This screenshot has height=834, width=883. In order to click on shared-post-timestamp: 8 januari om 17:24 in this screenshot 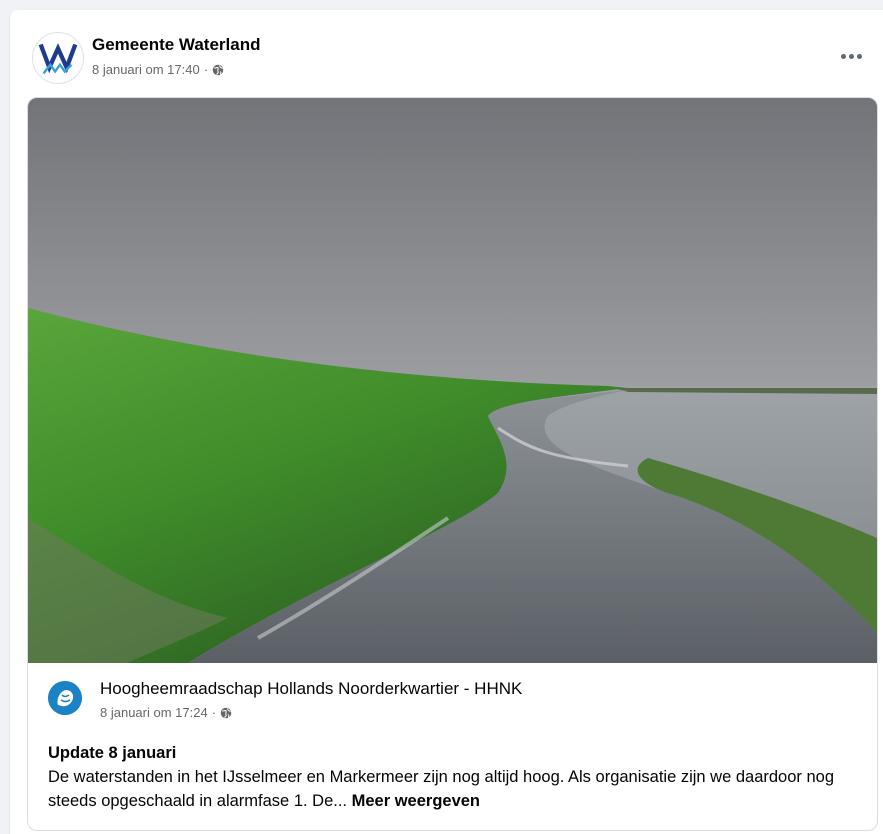, I will do `click(154, 712)`.